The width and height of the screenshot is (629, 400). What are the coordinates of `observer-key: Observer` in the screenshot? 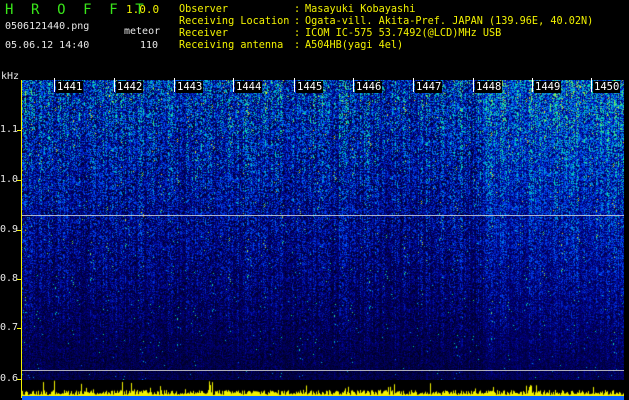 It's located at (204, 9).